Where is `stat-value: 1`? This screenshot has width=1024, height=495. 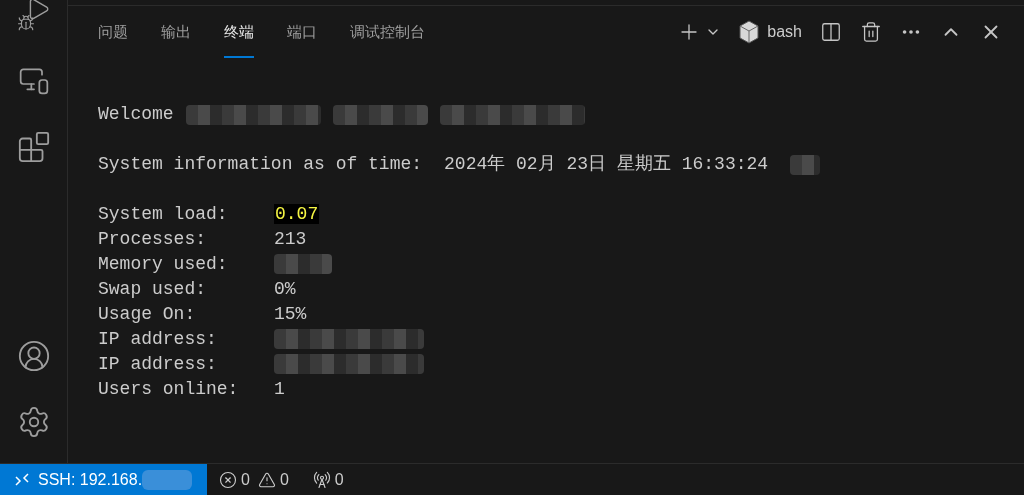 stat-value: 1 is located at coordinates (279, 389).